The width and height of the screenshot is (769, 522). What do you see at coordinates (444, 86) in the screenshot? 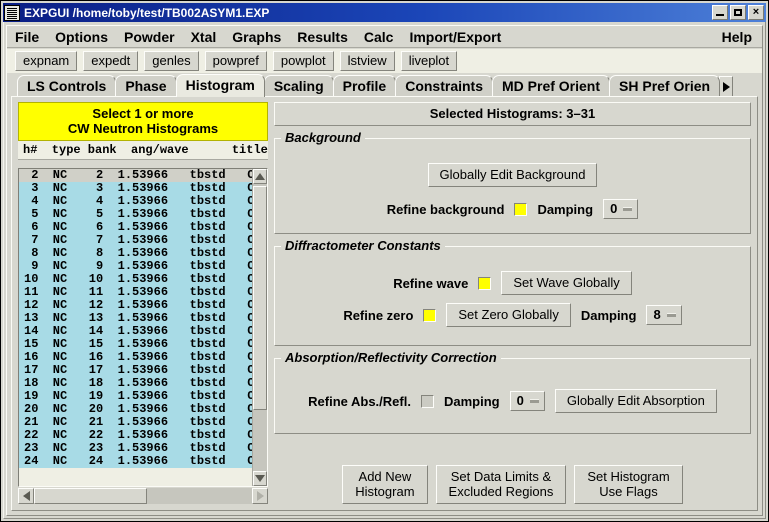
I see `tab-constraints: Constraints` at bounding box center [444, 86].